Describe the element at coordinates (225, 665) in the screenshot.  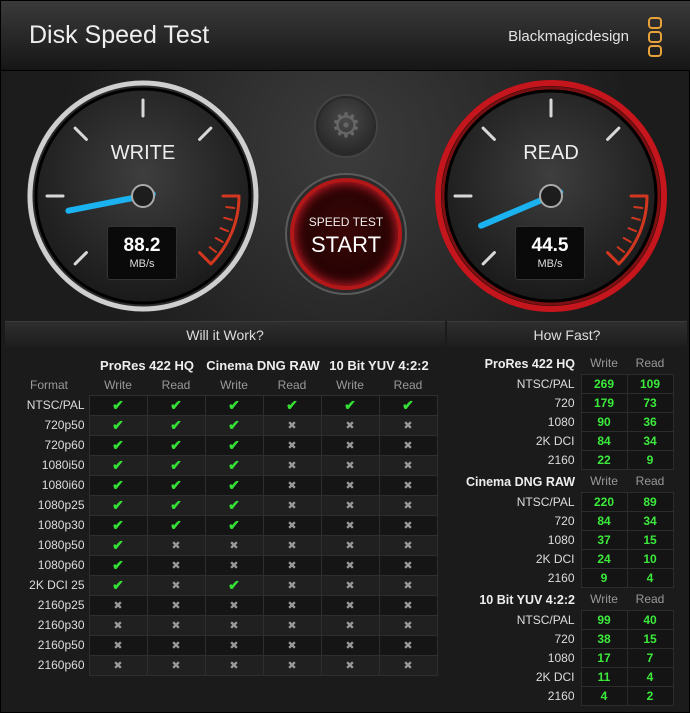
I see `table-row: 2160p60 ✖ ✖ ✖ ✖ ✖ ✖` at that location.